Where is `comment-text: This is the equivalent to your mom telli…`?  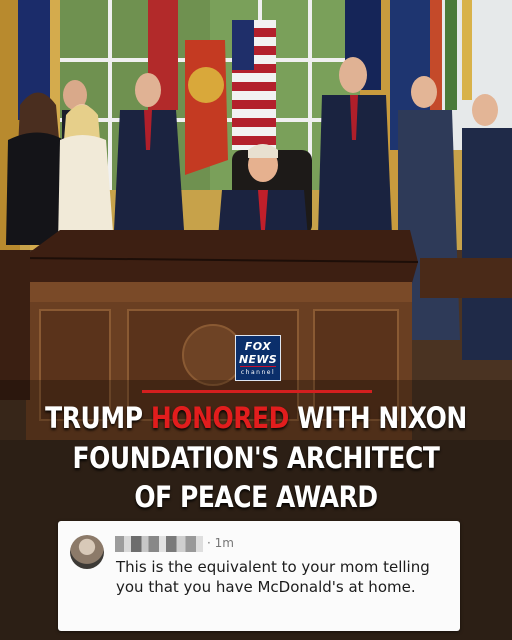
comment-text: This is the equivalent to your mom telli… is located at coordinates (273, 577).